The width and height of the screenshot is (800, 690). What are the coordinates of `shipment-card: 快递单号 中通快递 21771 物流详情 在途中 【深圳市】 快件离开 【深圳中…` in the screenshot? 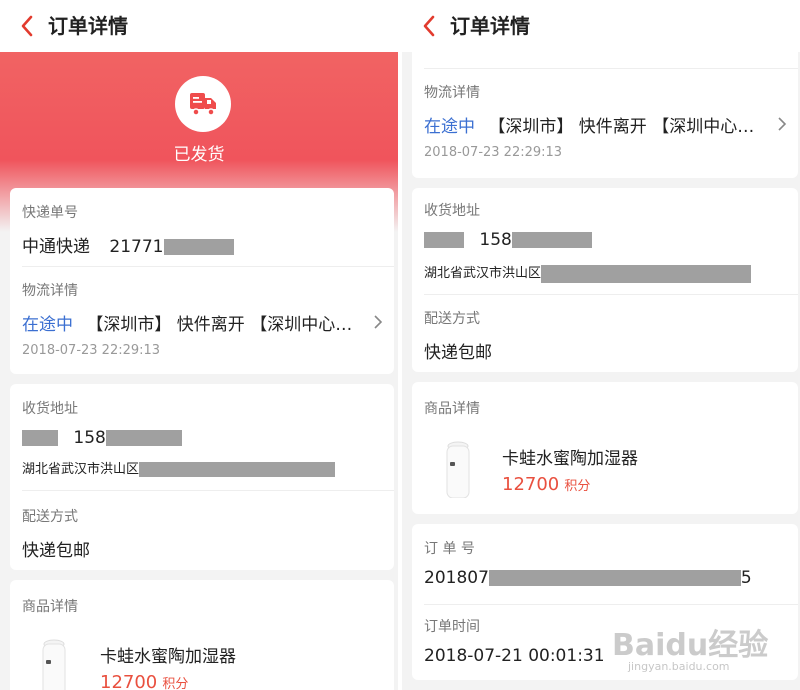 It's located at (202, 281).